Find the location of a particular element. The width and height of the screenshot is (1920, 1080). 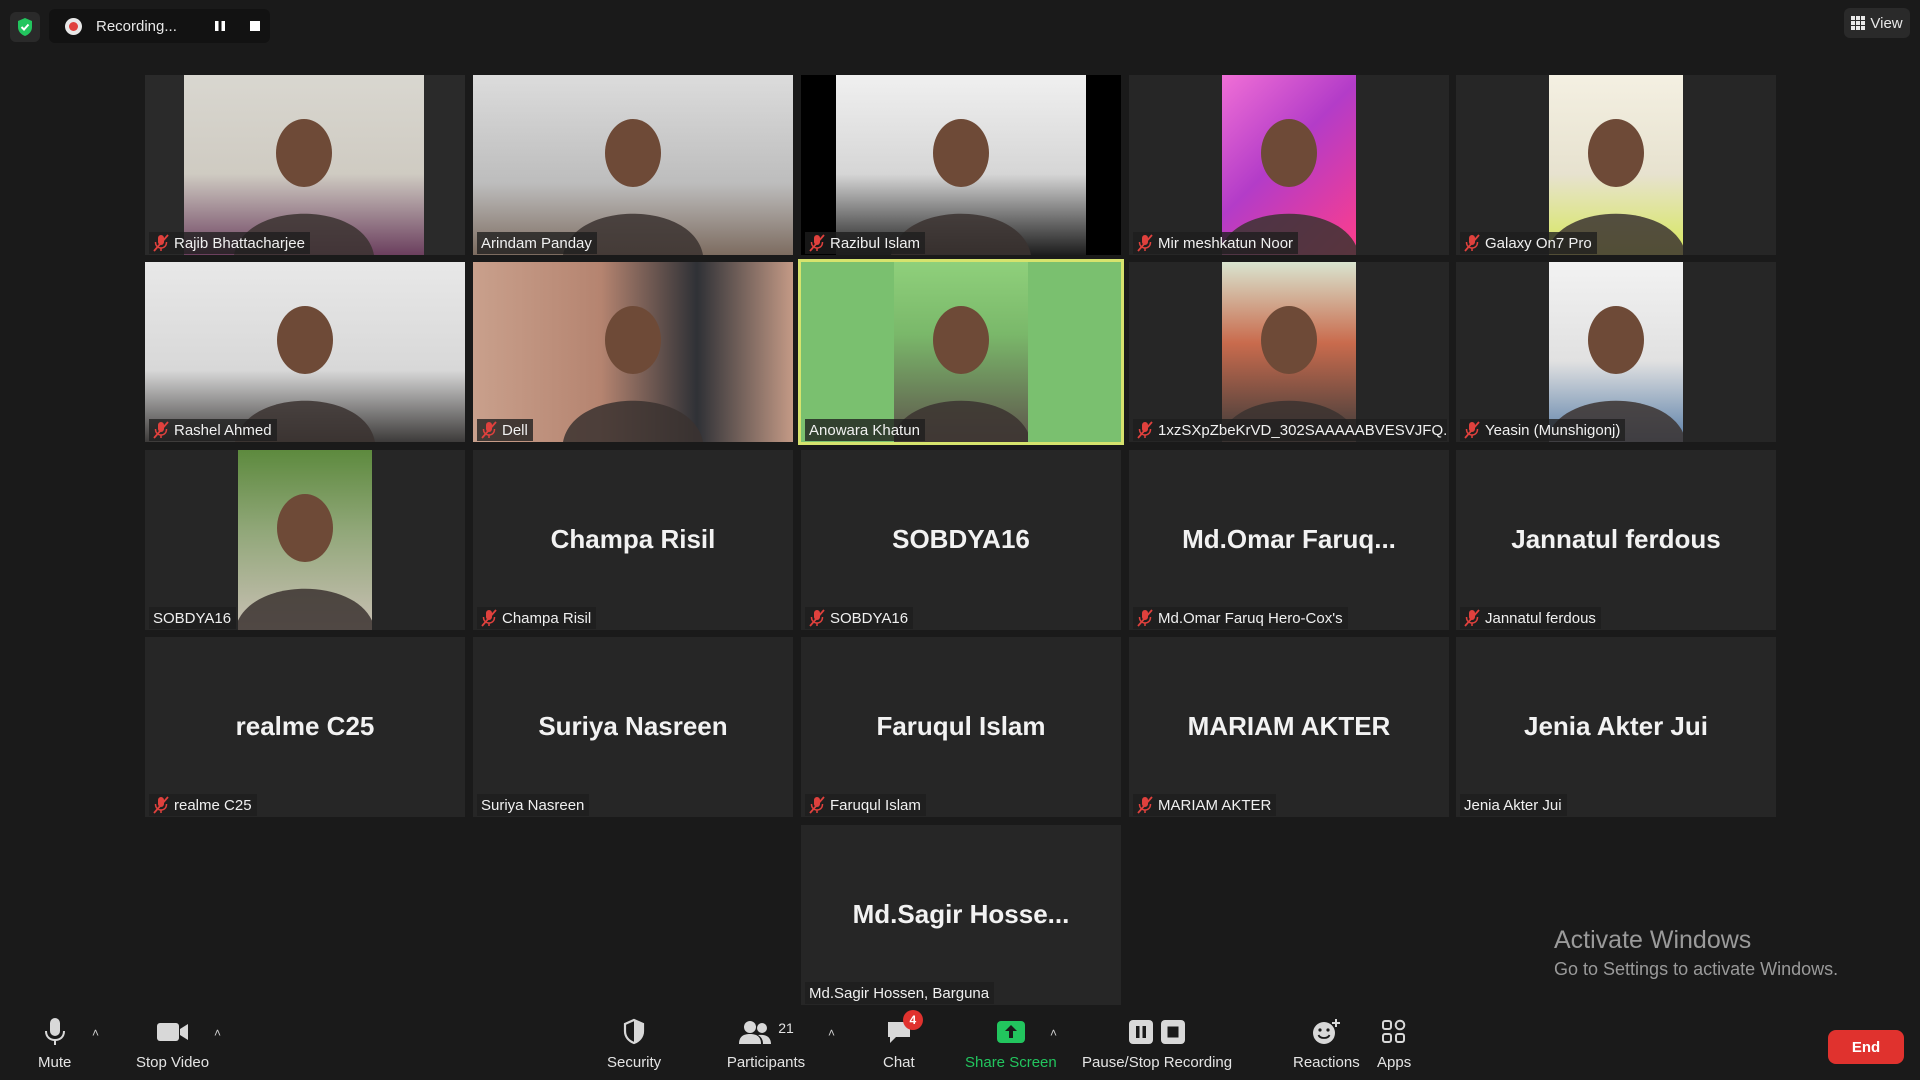

apps-button: Apps is located at coordinates (1394, 1042).